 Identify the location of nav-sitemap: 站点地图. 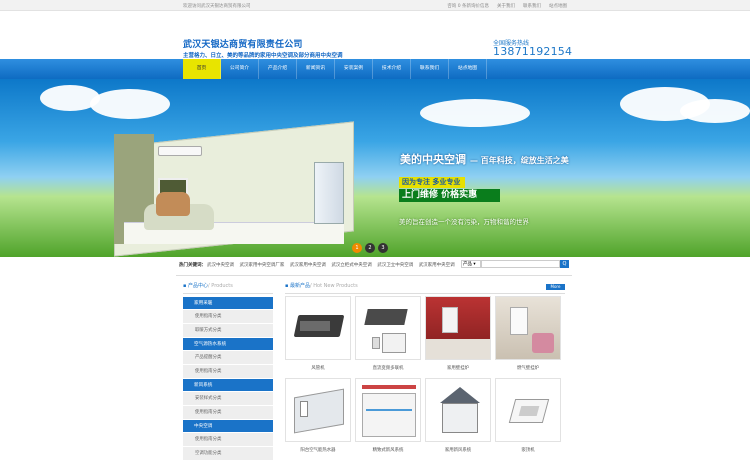
(468, 69).